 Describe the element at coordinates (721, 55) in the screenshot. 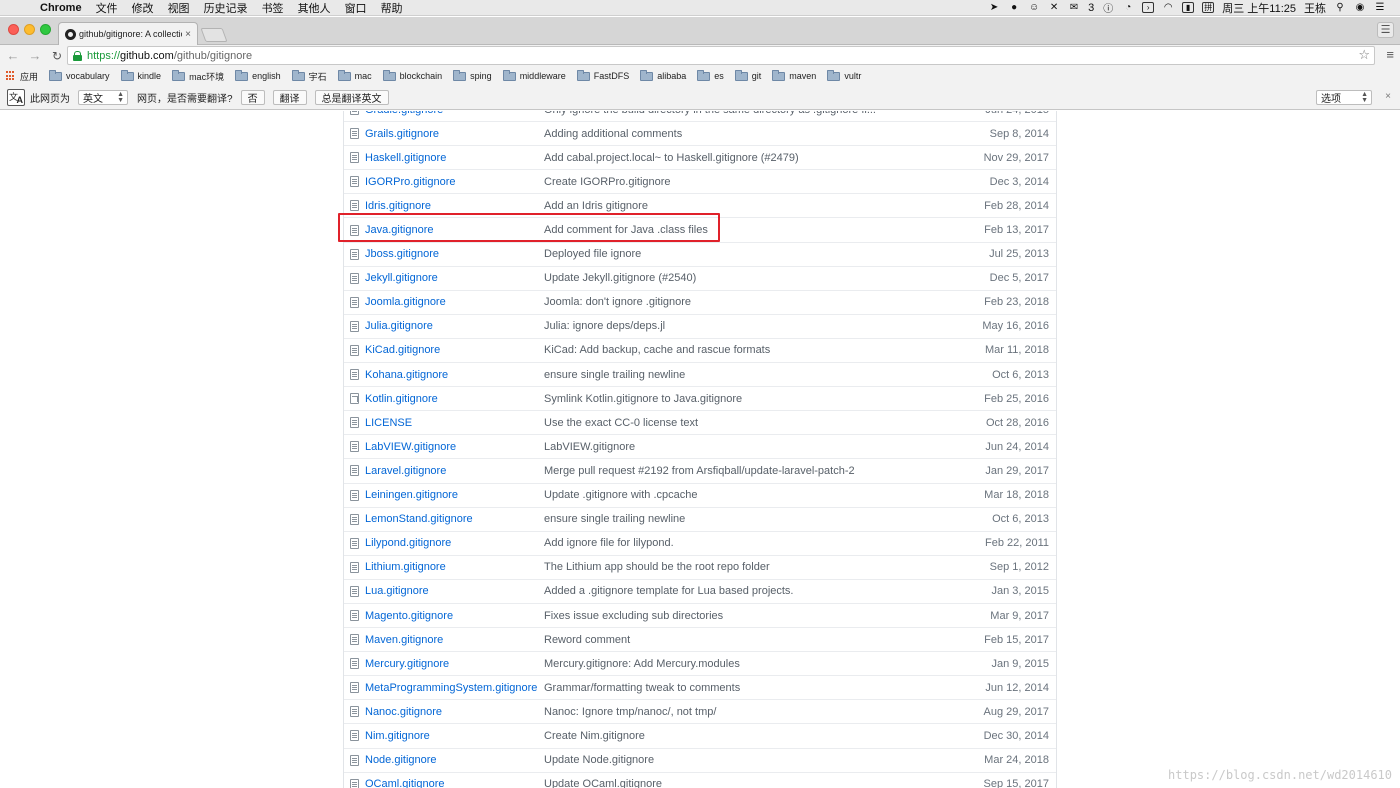

I see `address-bar: https://github.com/github/gitignore ☆` at that location.